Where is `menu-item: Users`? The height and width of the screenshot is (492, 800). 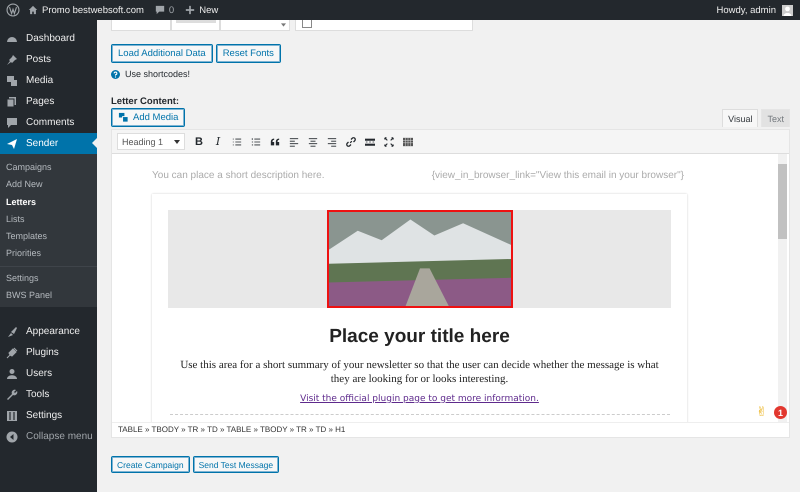 menu-item: Users is located at coordinates (48, 373).